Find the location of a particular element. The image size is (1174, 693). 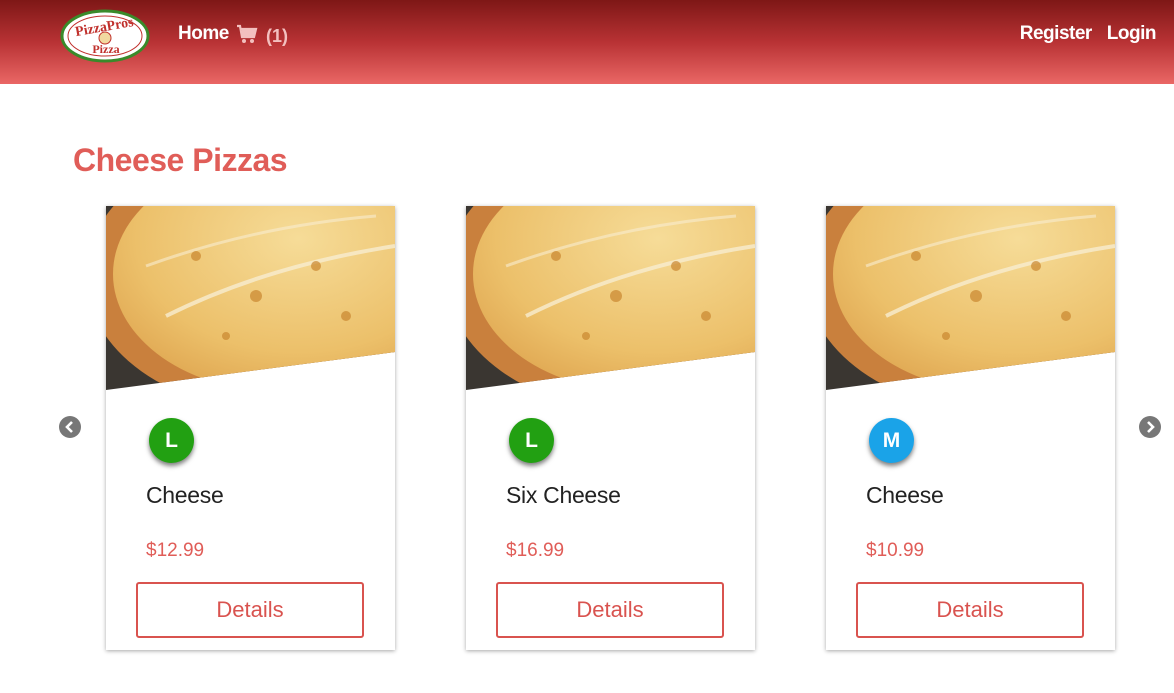

carousel-prev-button is located at coordinates (70, 427).